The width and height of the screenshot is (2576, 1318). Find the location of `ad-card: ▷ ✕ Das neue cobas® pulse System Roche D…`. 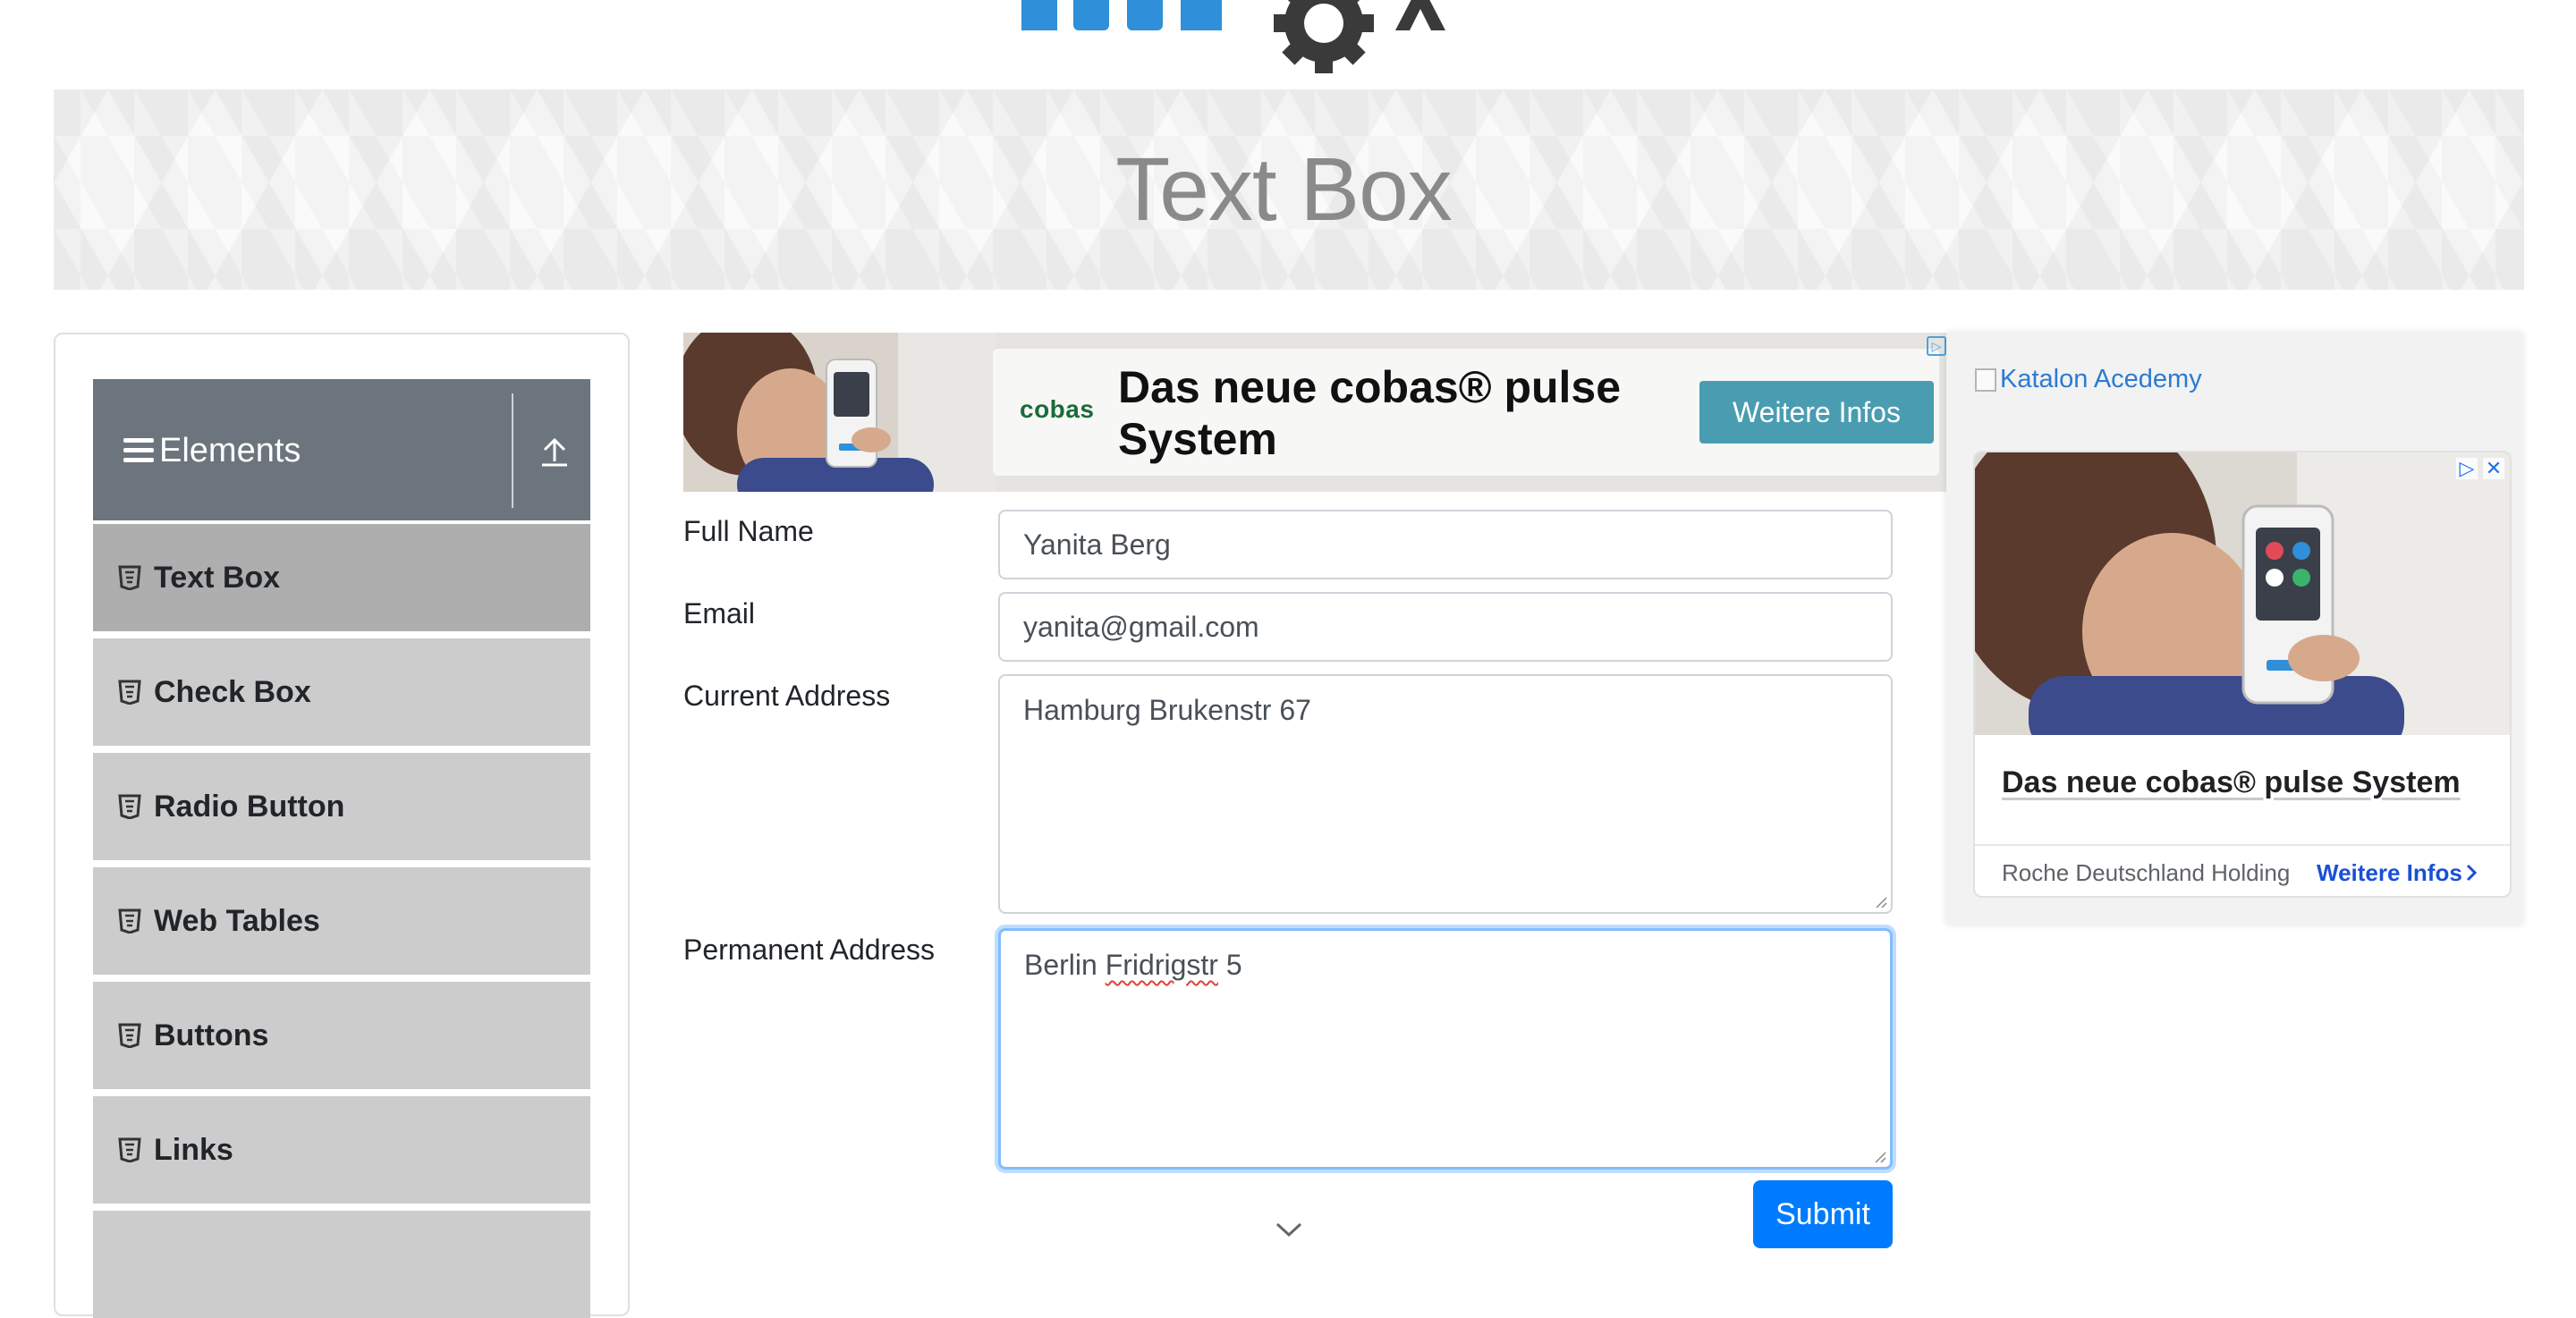

ad-card: ▷ ✕ Das neue cobas® pulse System Roche D… is located at coordinates (2242, 675).